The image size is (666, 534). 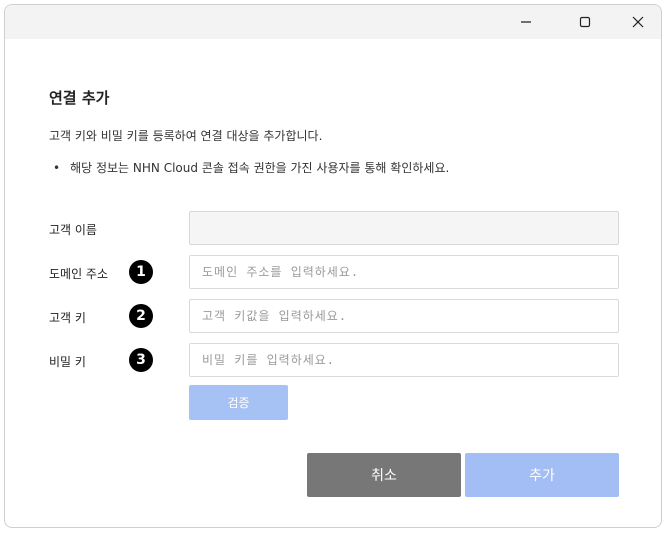 I want to click on minimize-icon, so click(x=526, y=22).